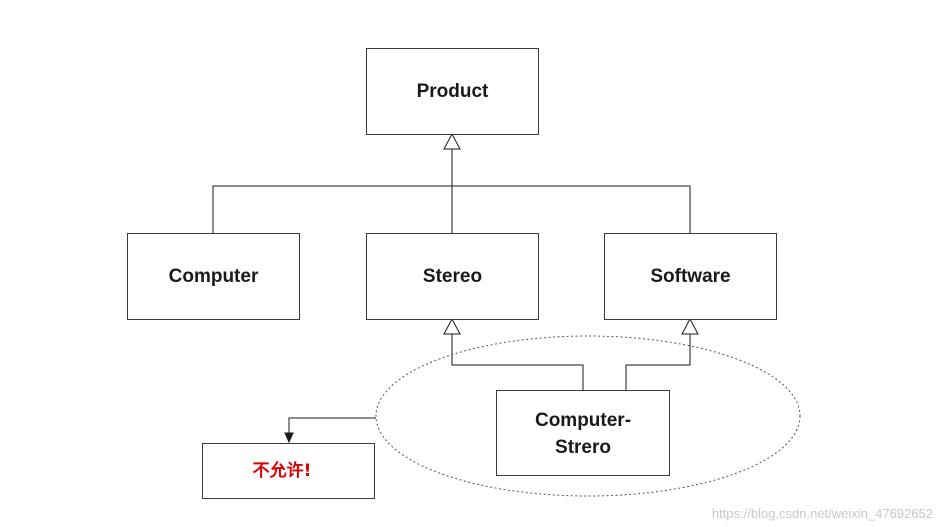 Image resolution: width=941 pixels, height=527 pixels. What do you see at coordinates (289, 438) in the screenshot?
I see `arrowhead-not-allowed` at bounding box center [289, 438].